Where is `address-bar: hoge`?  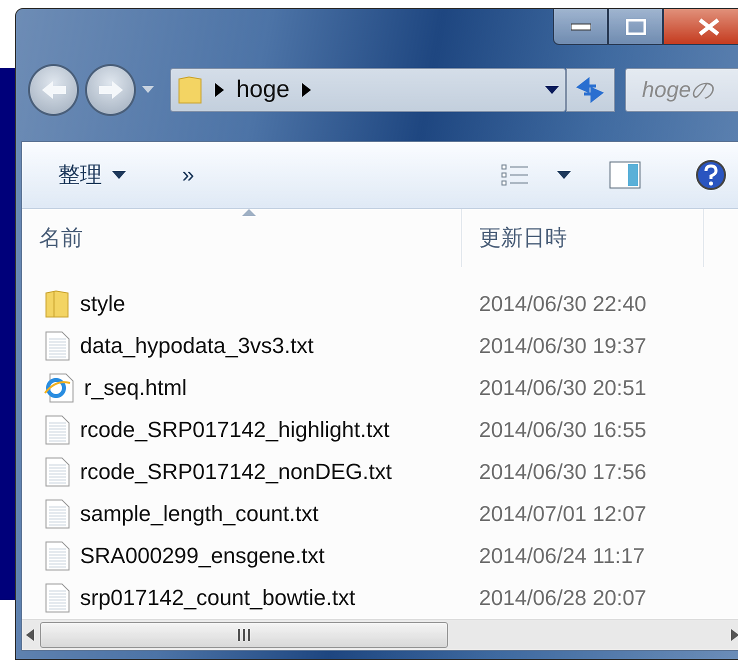
address-bar: hoge is located at coordinates (368, 90).